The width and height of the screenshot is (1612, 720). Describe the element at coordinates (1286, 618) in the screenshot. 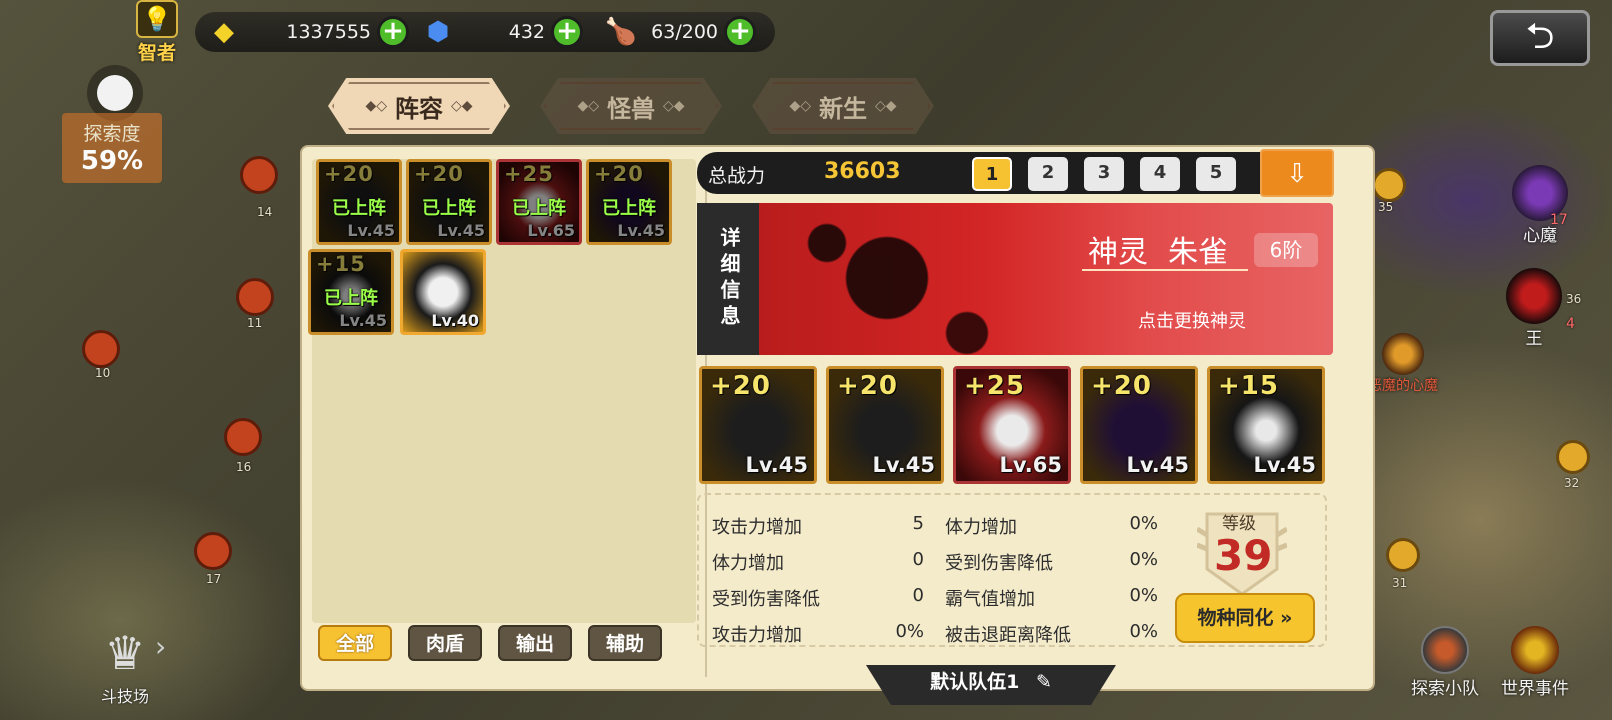

I see `double-chevron-icon: »` at that location.